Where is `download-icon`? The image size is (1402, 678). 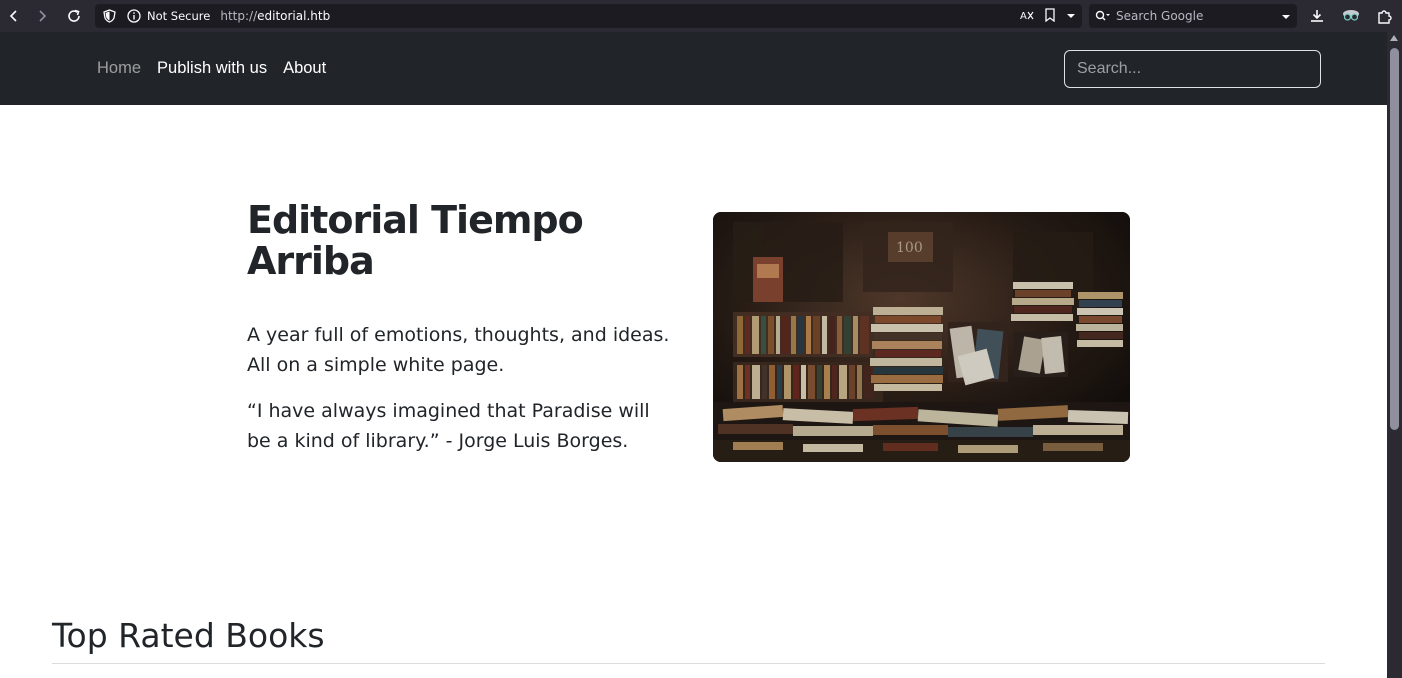
download-icon is located at coordinates (1317, 16).